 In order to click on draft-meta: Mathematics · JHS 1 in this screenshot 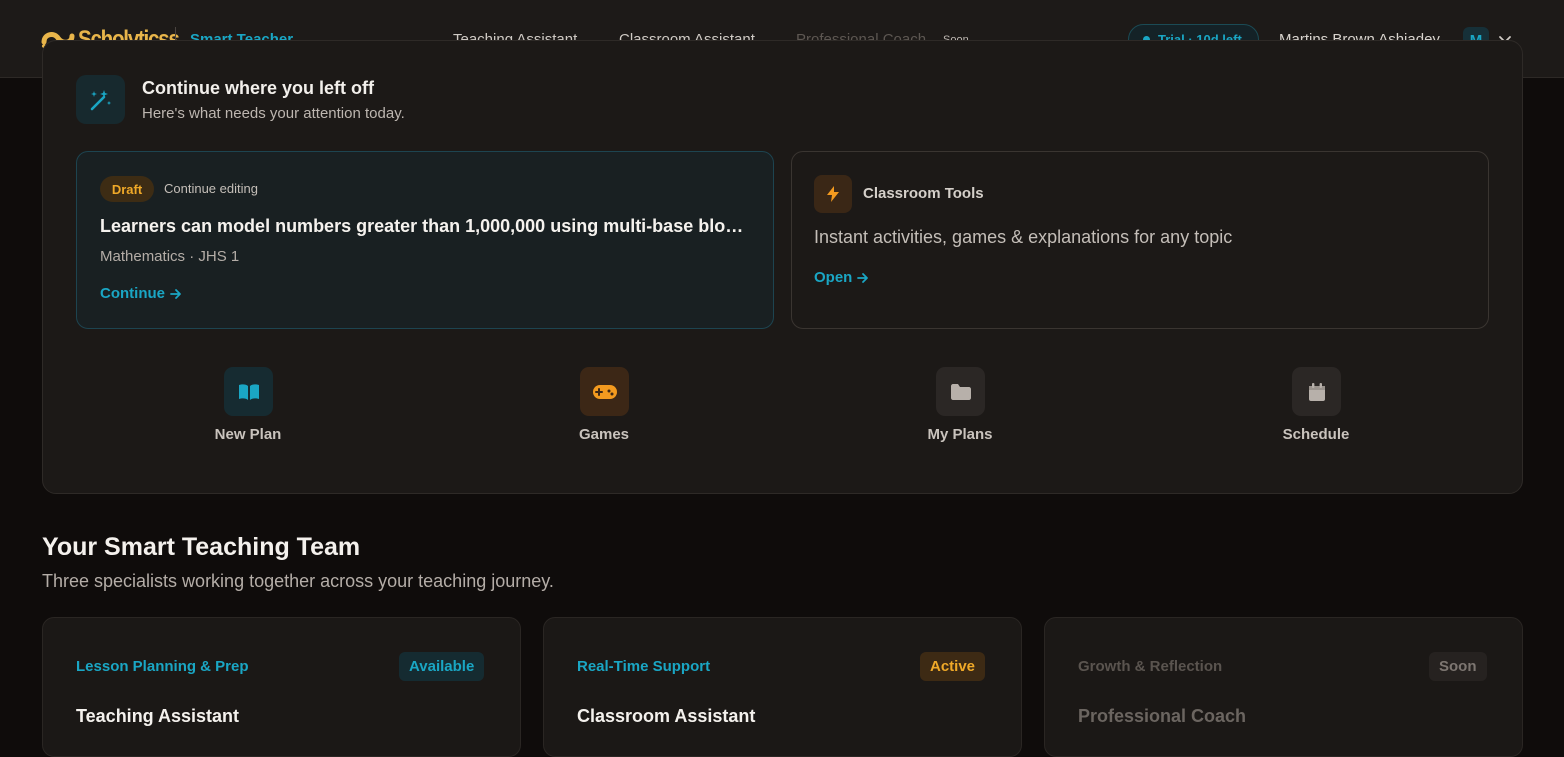, I will do `click(170, 256)`.